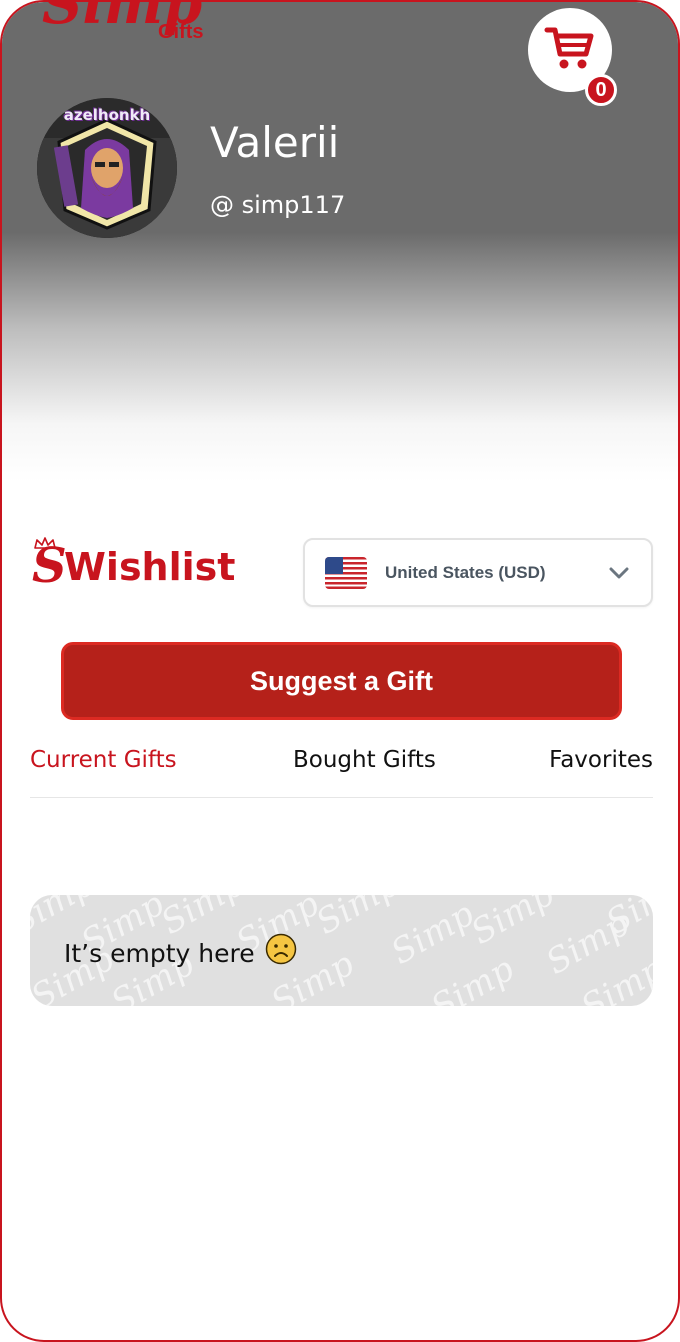 The height and width of the screenshot is (1342, 680). I want to click on sad-face-icon, so click(281, 954).